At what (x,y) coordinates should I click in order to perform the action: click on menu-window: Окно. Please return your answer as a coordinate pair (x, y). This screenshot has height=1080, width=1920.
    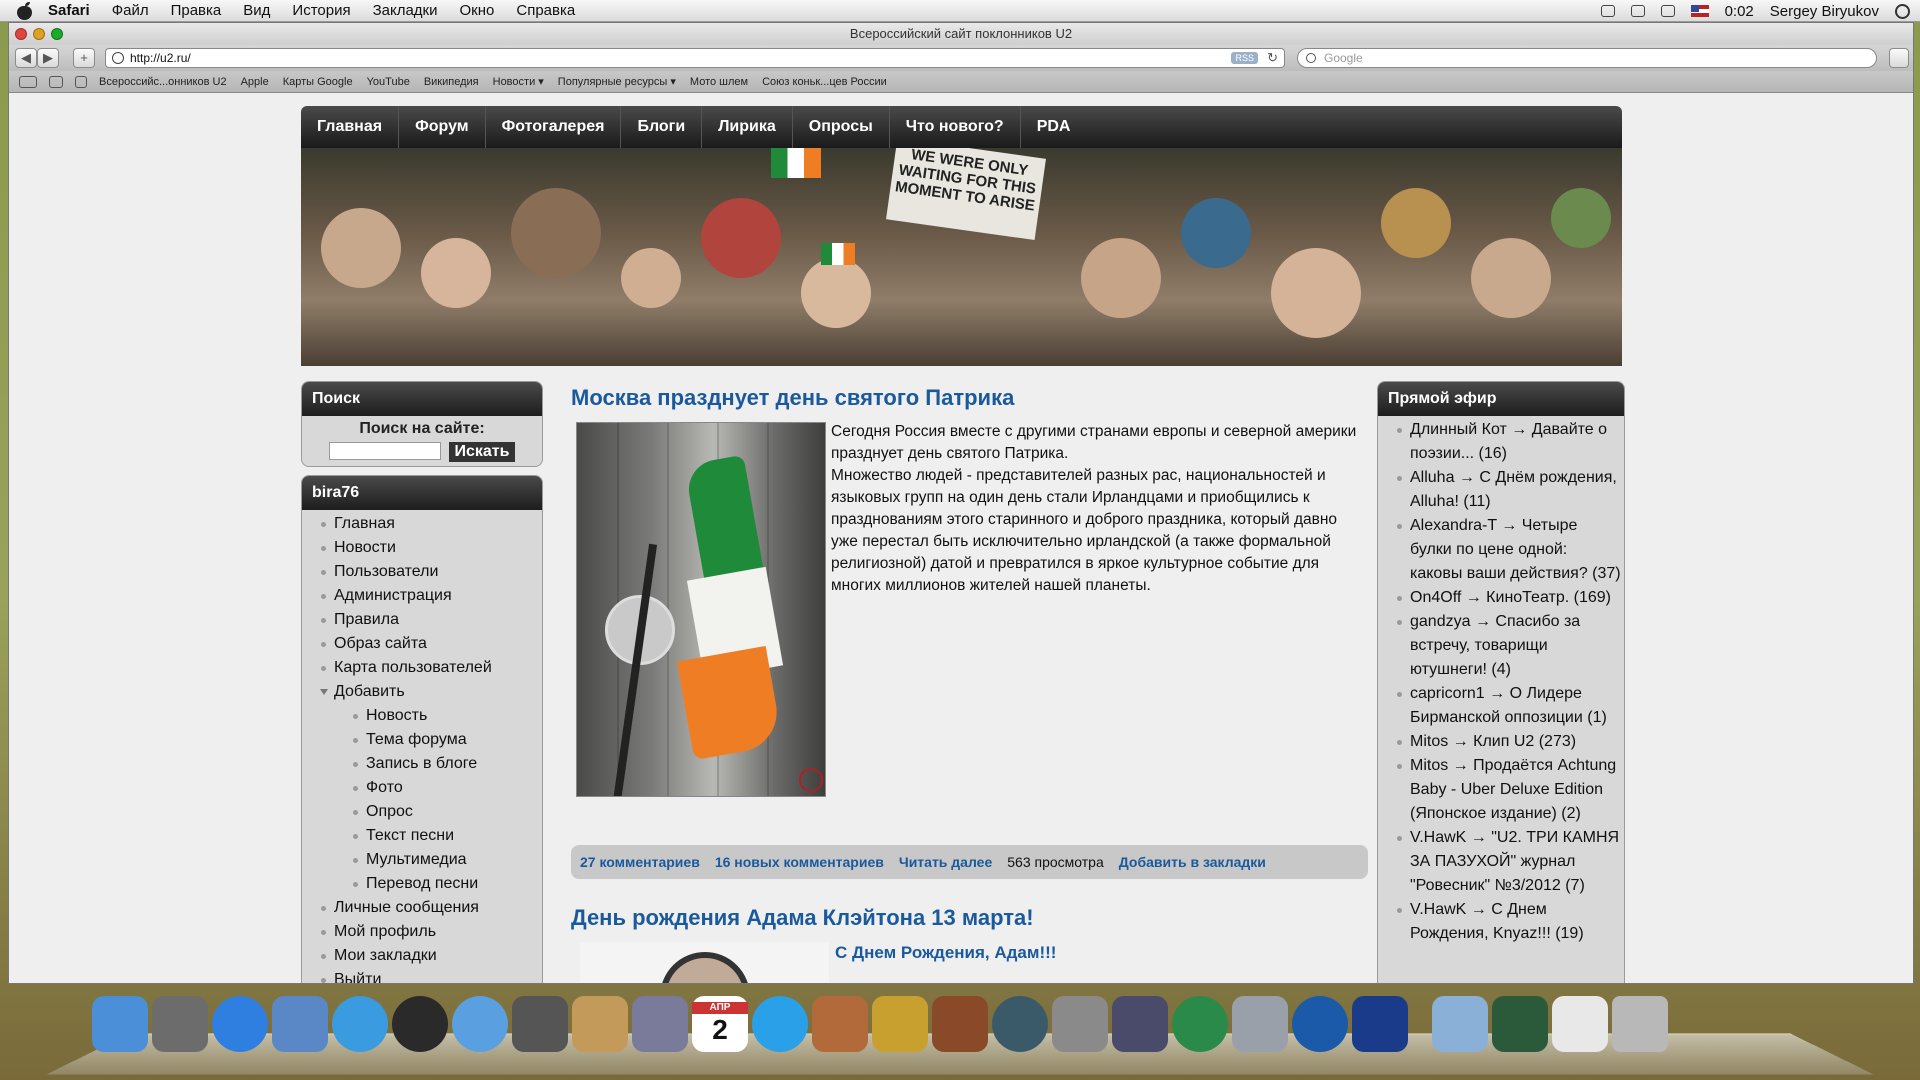
    Looking at the image, I should click on (477, 10).